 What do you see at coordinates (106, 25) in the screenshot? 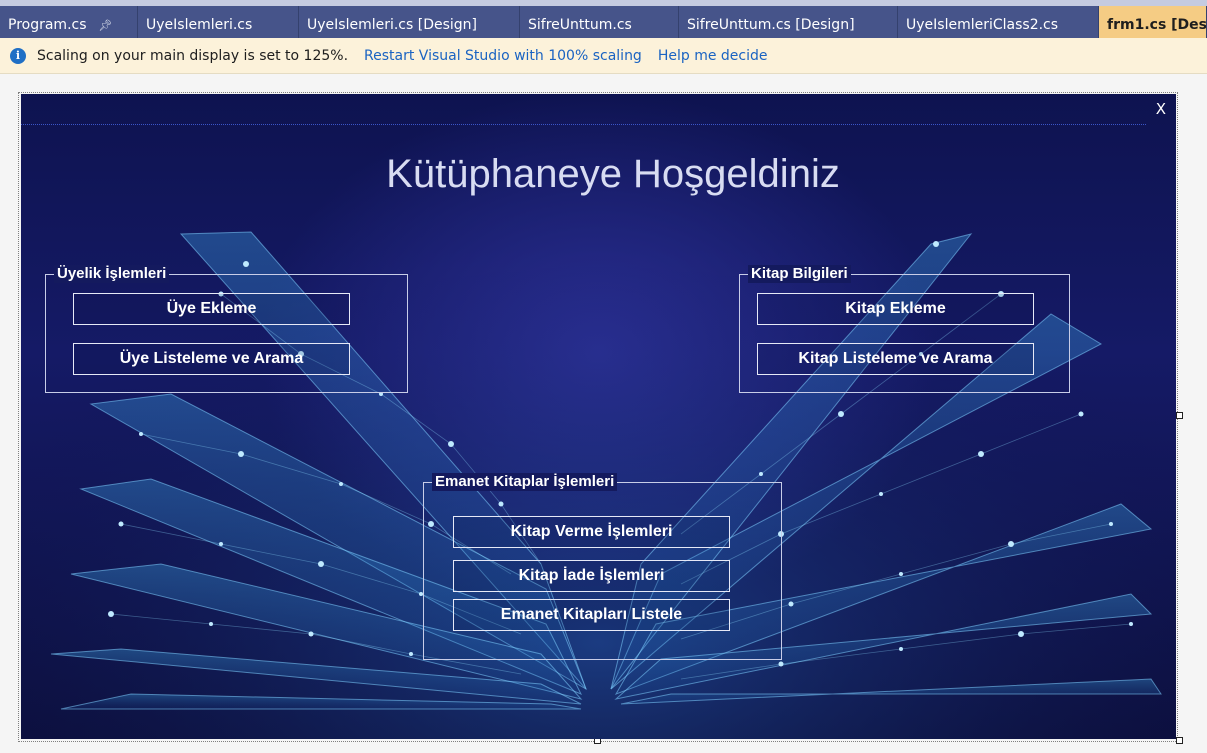
I see `pin-icon: 📌︎` at bounding box center [106, 25].